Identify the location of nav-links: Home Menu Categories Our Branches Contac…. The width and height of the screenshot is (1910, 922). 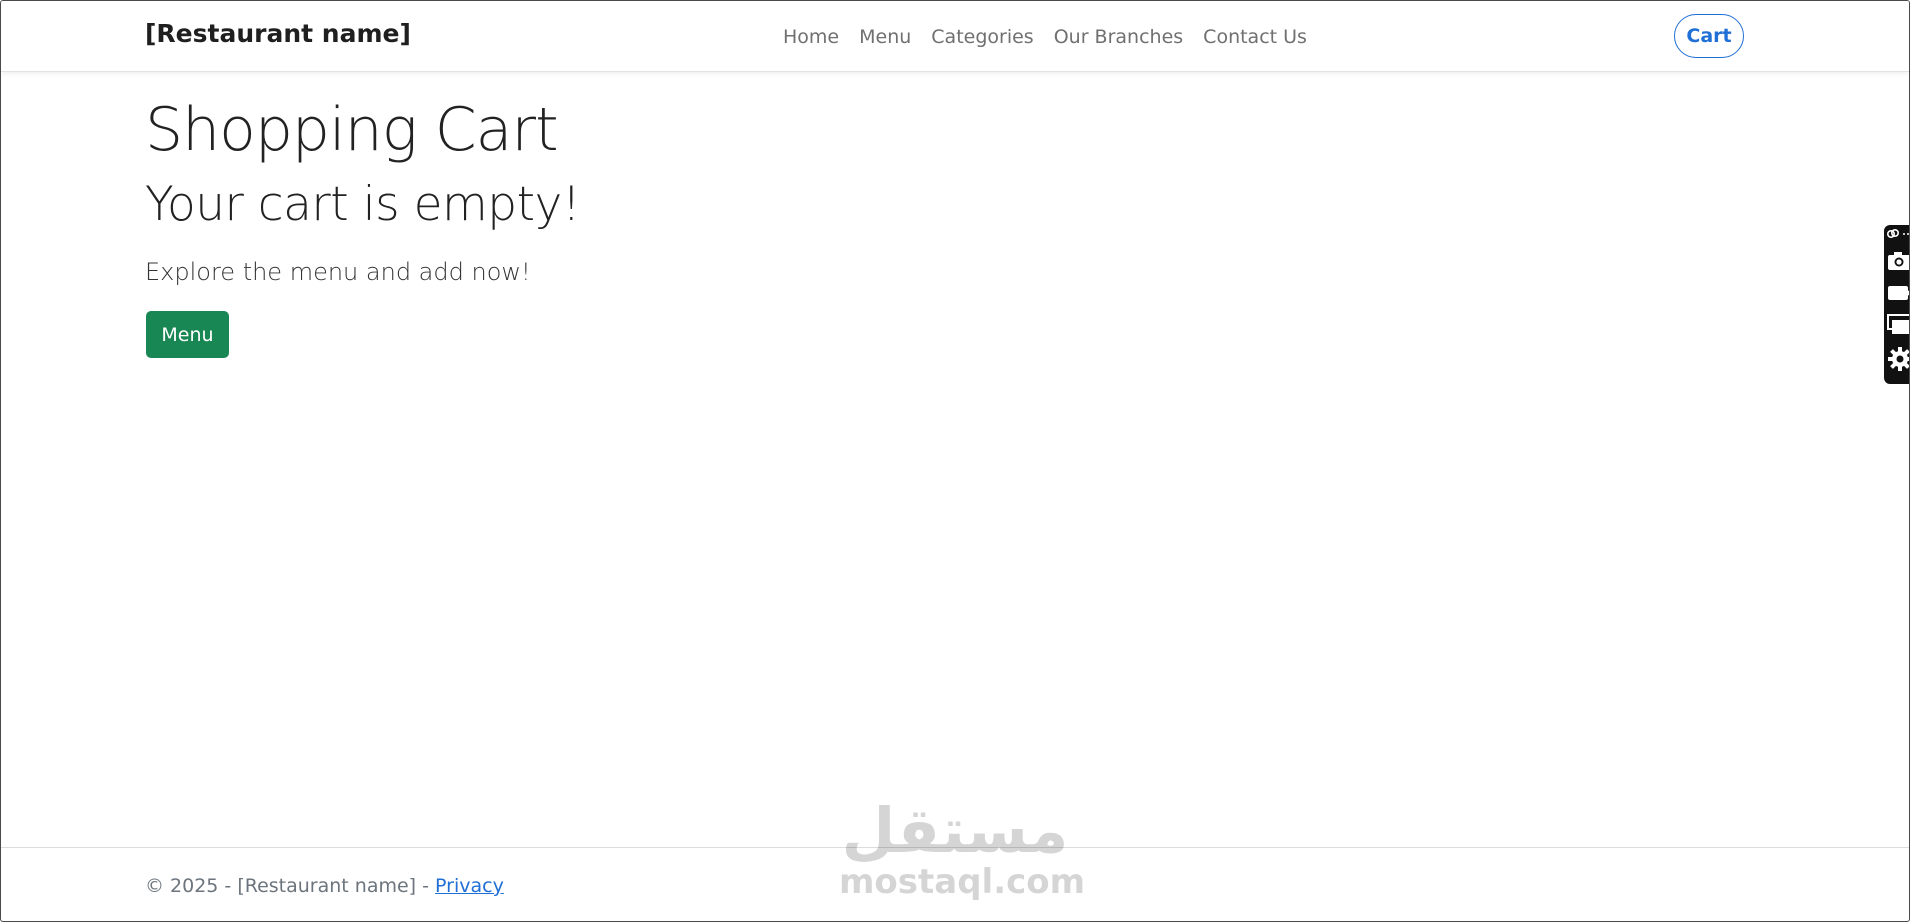
(1045, 37).